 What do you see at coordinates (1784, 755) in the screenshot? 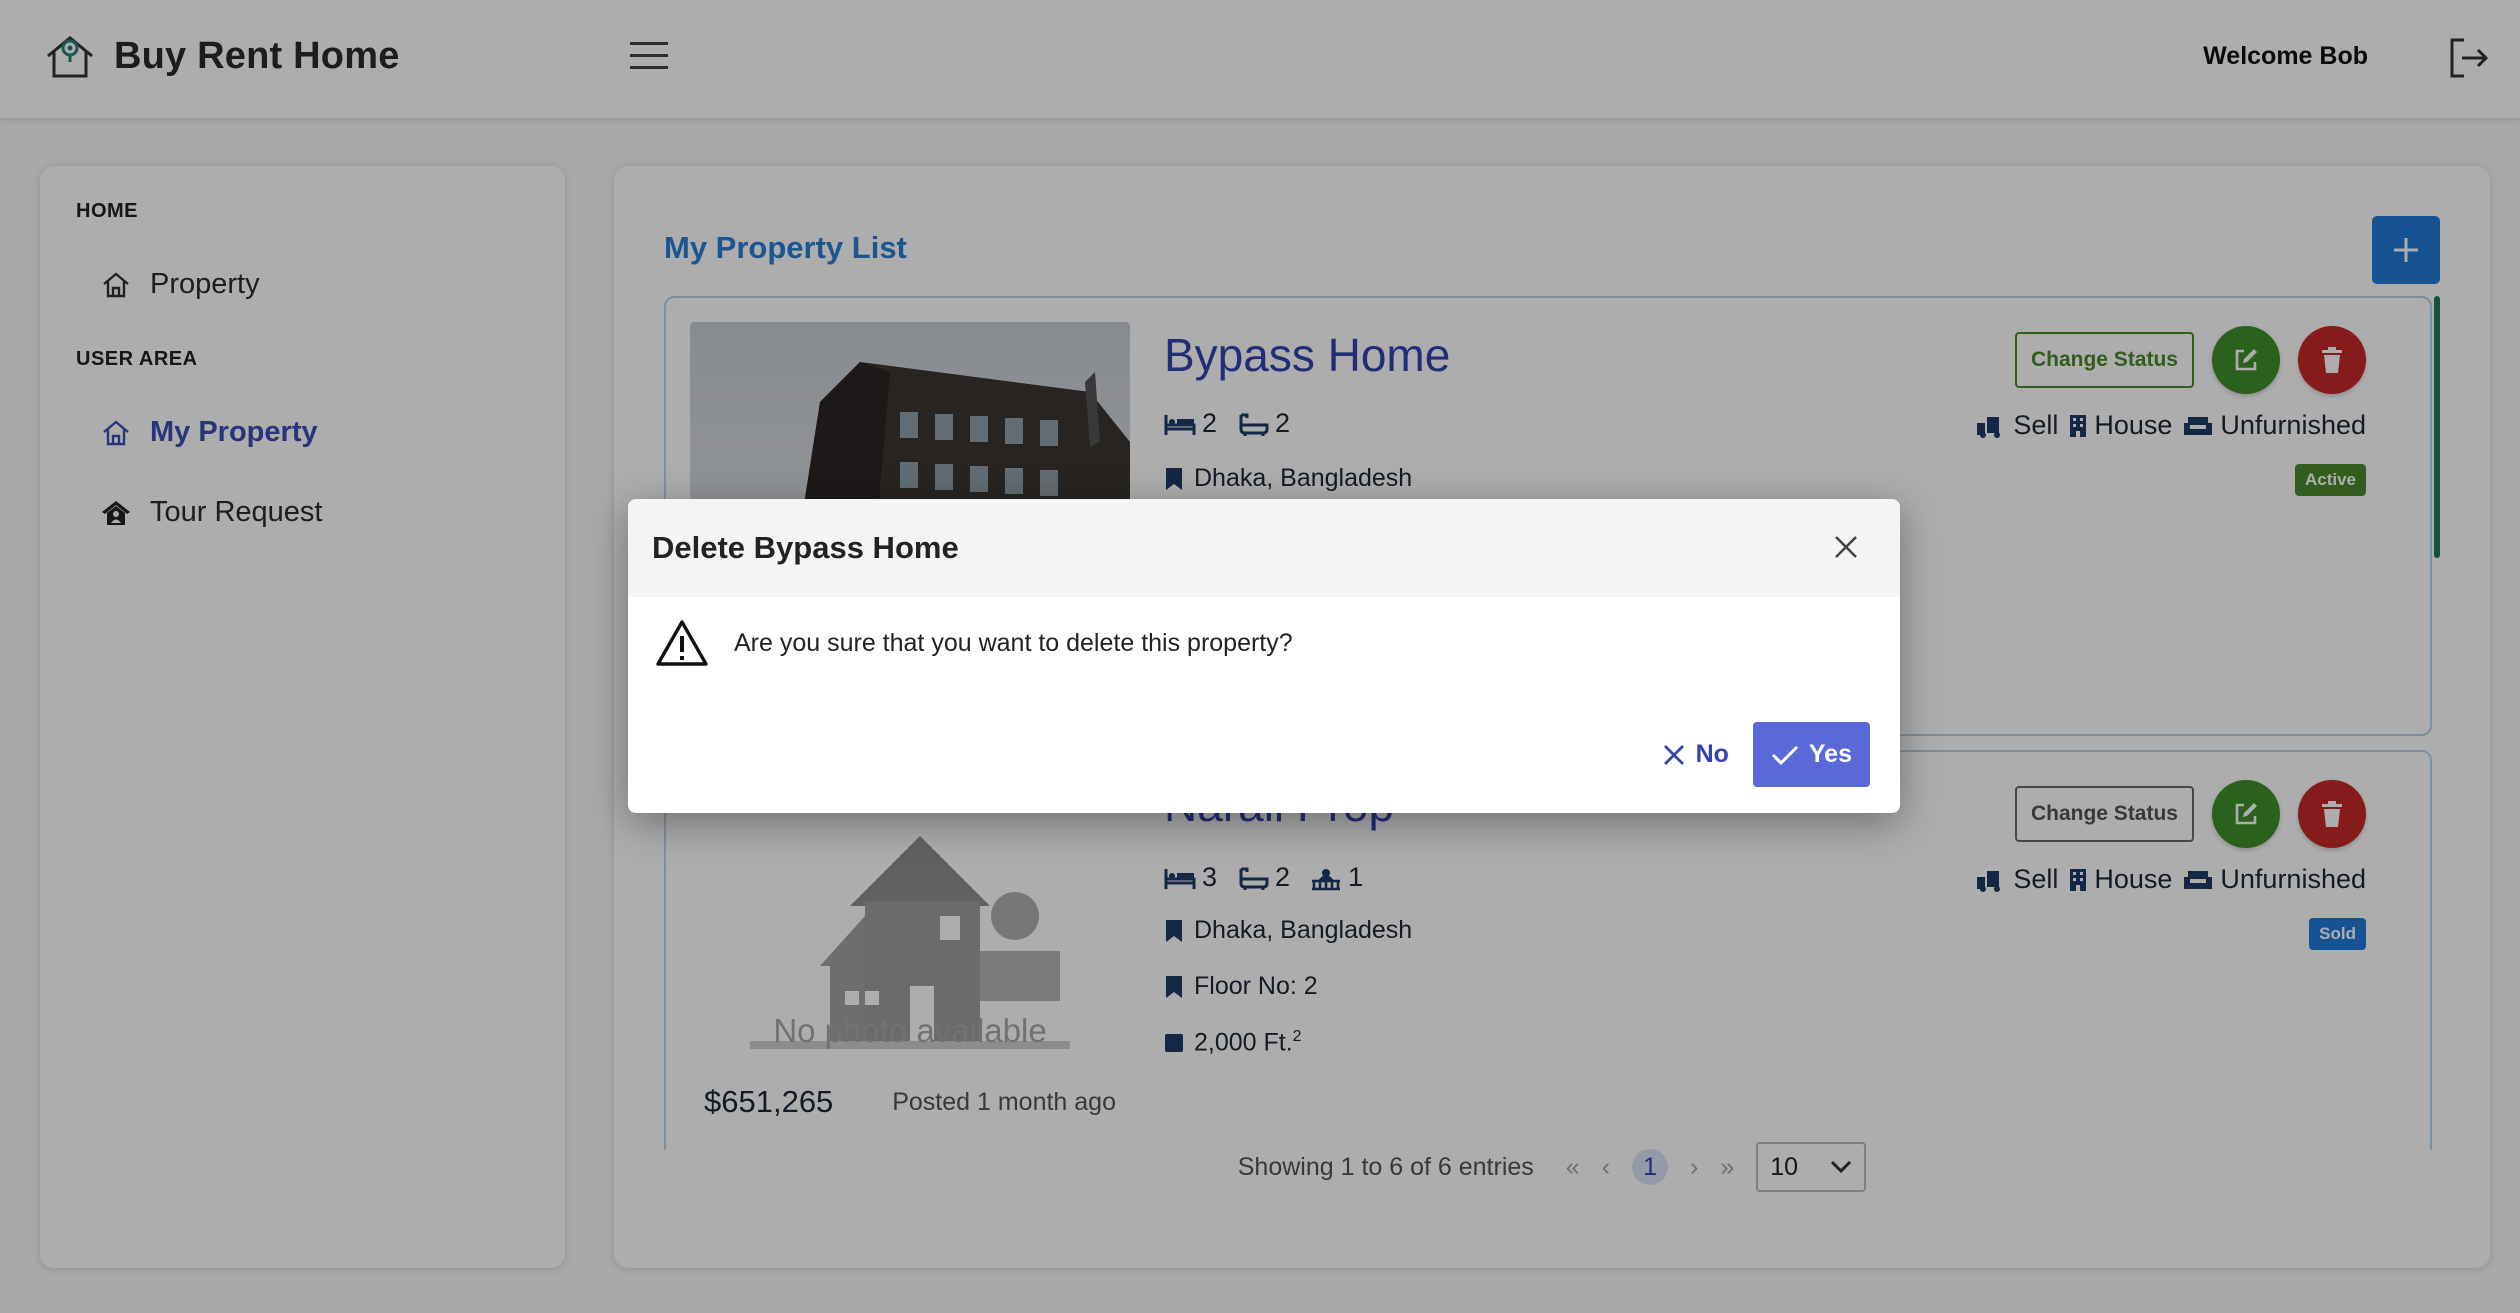
I see `check-icon` at bounding box center [1784, 755].